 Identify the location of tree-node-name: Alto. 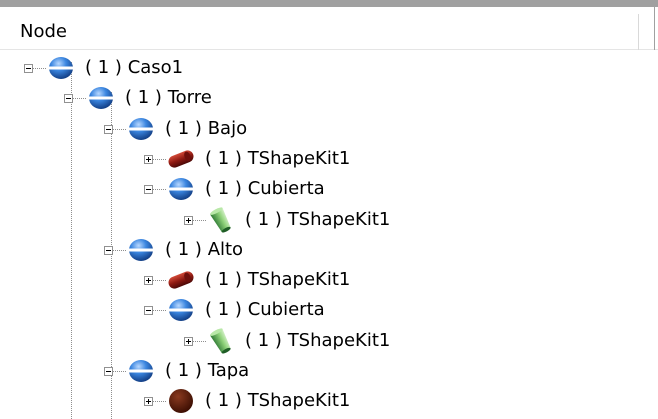
(225, 249).